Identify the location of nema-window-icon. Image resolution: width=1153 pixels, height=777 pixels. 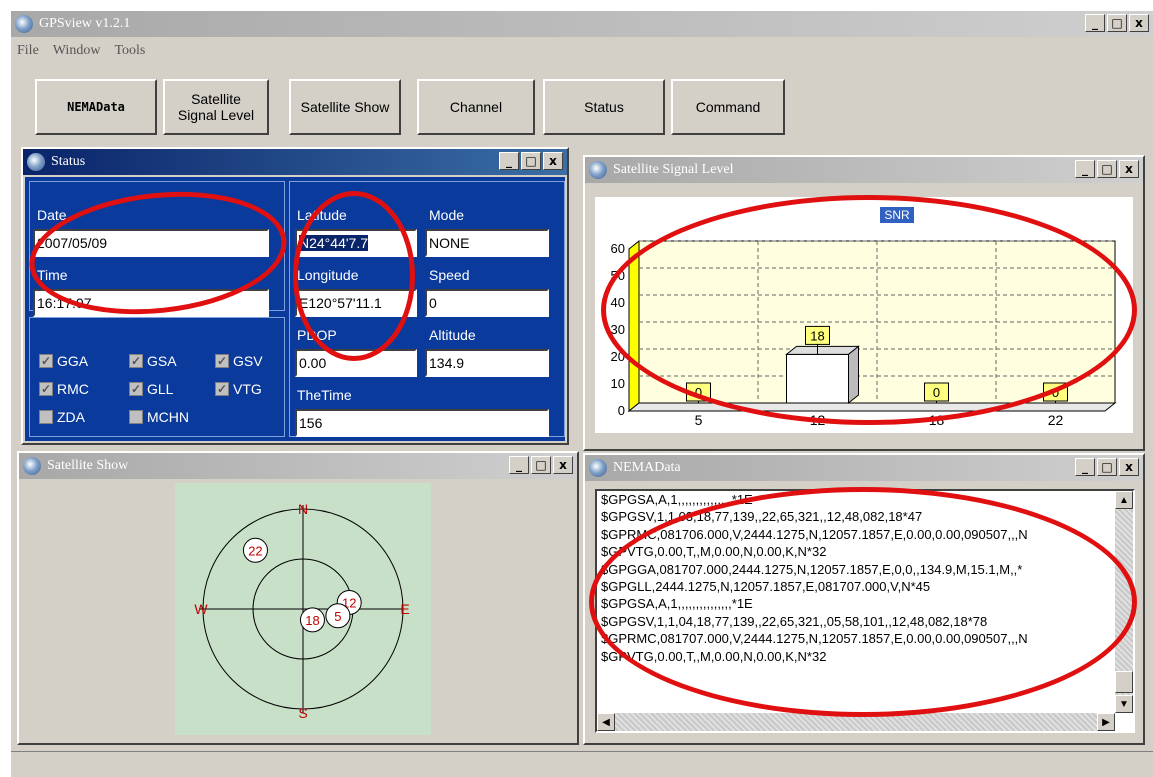
(598, 468).